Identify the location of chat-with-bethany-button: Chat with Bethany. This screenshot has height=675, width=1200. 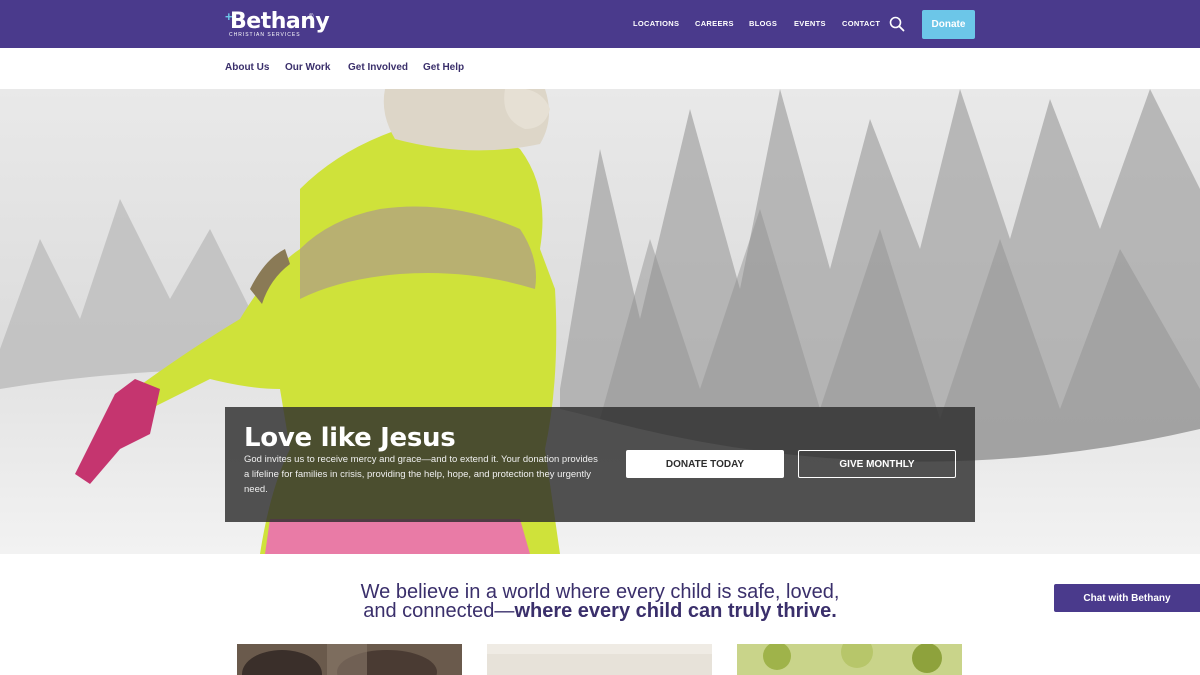
(1127, 598).